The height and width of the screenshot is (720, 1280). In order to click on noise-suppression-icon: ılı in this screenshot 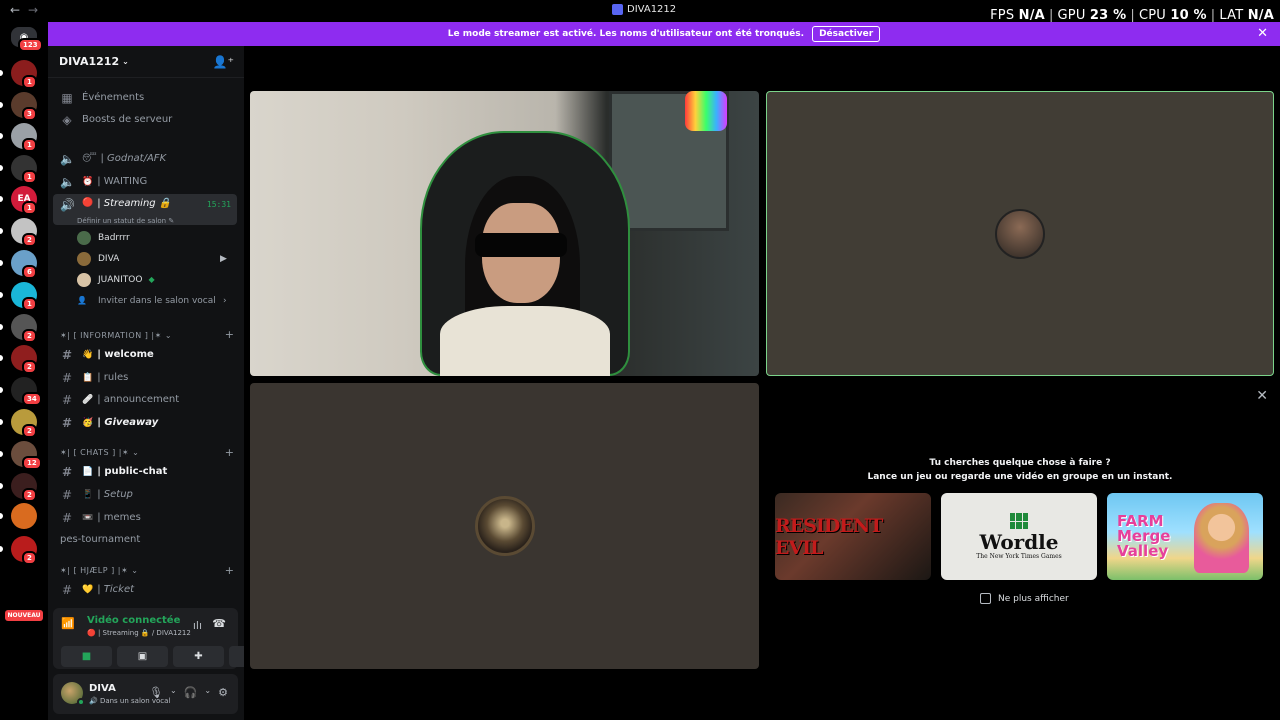, I will do `click(197, 625)`.